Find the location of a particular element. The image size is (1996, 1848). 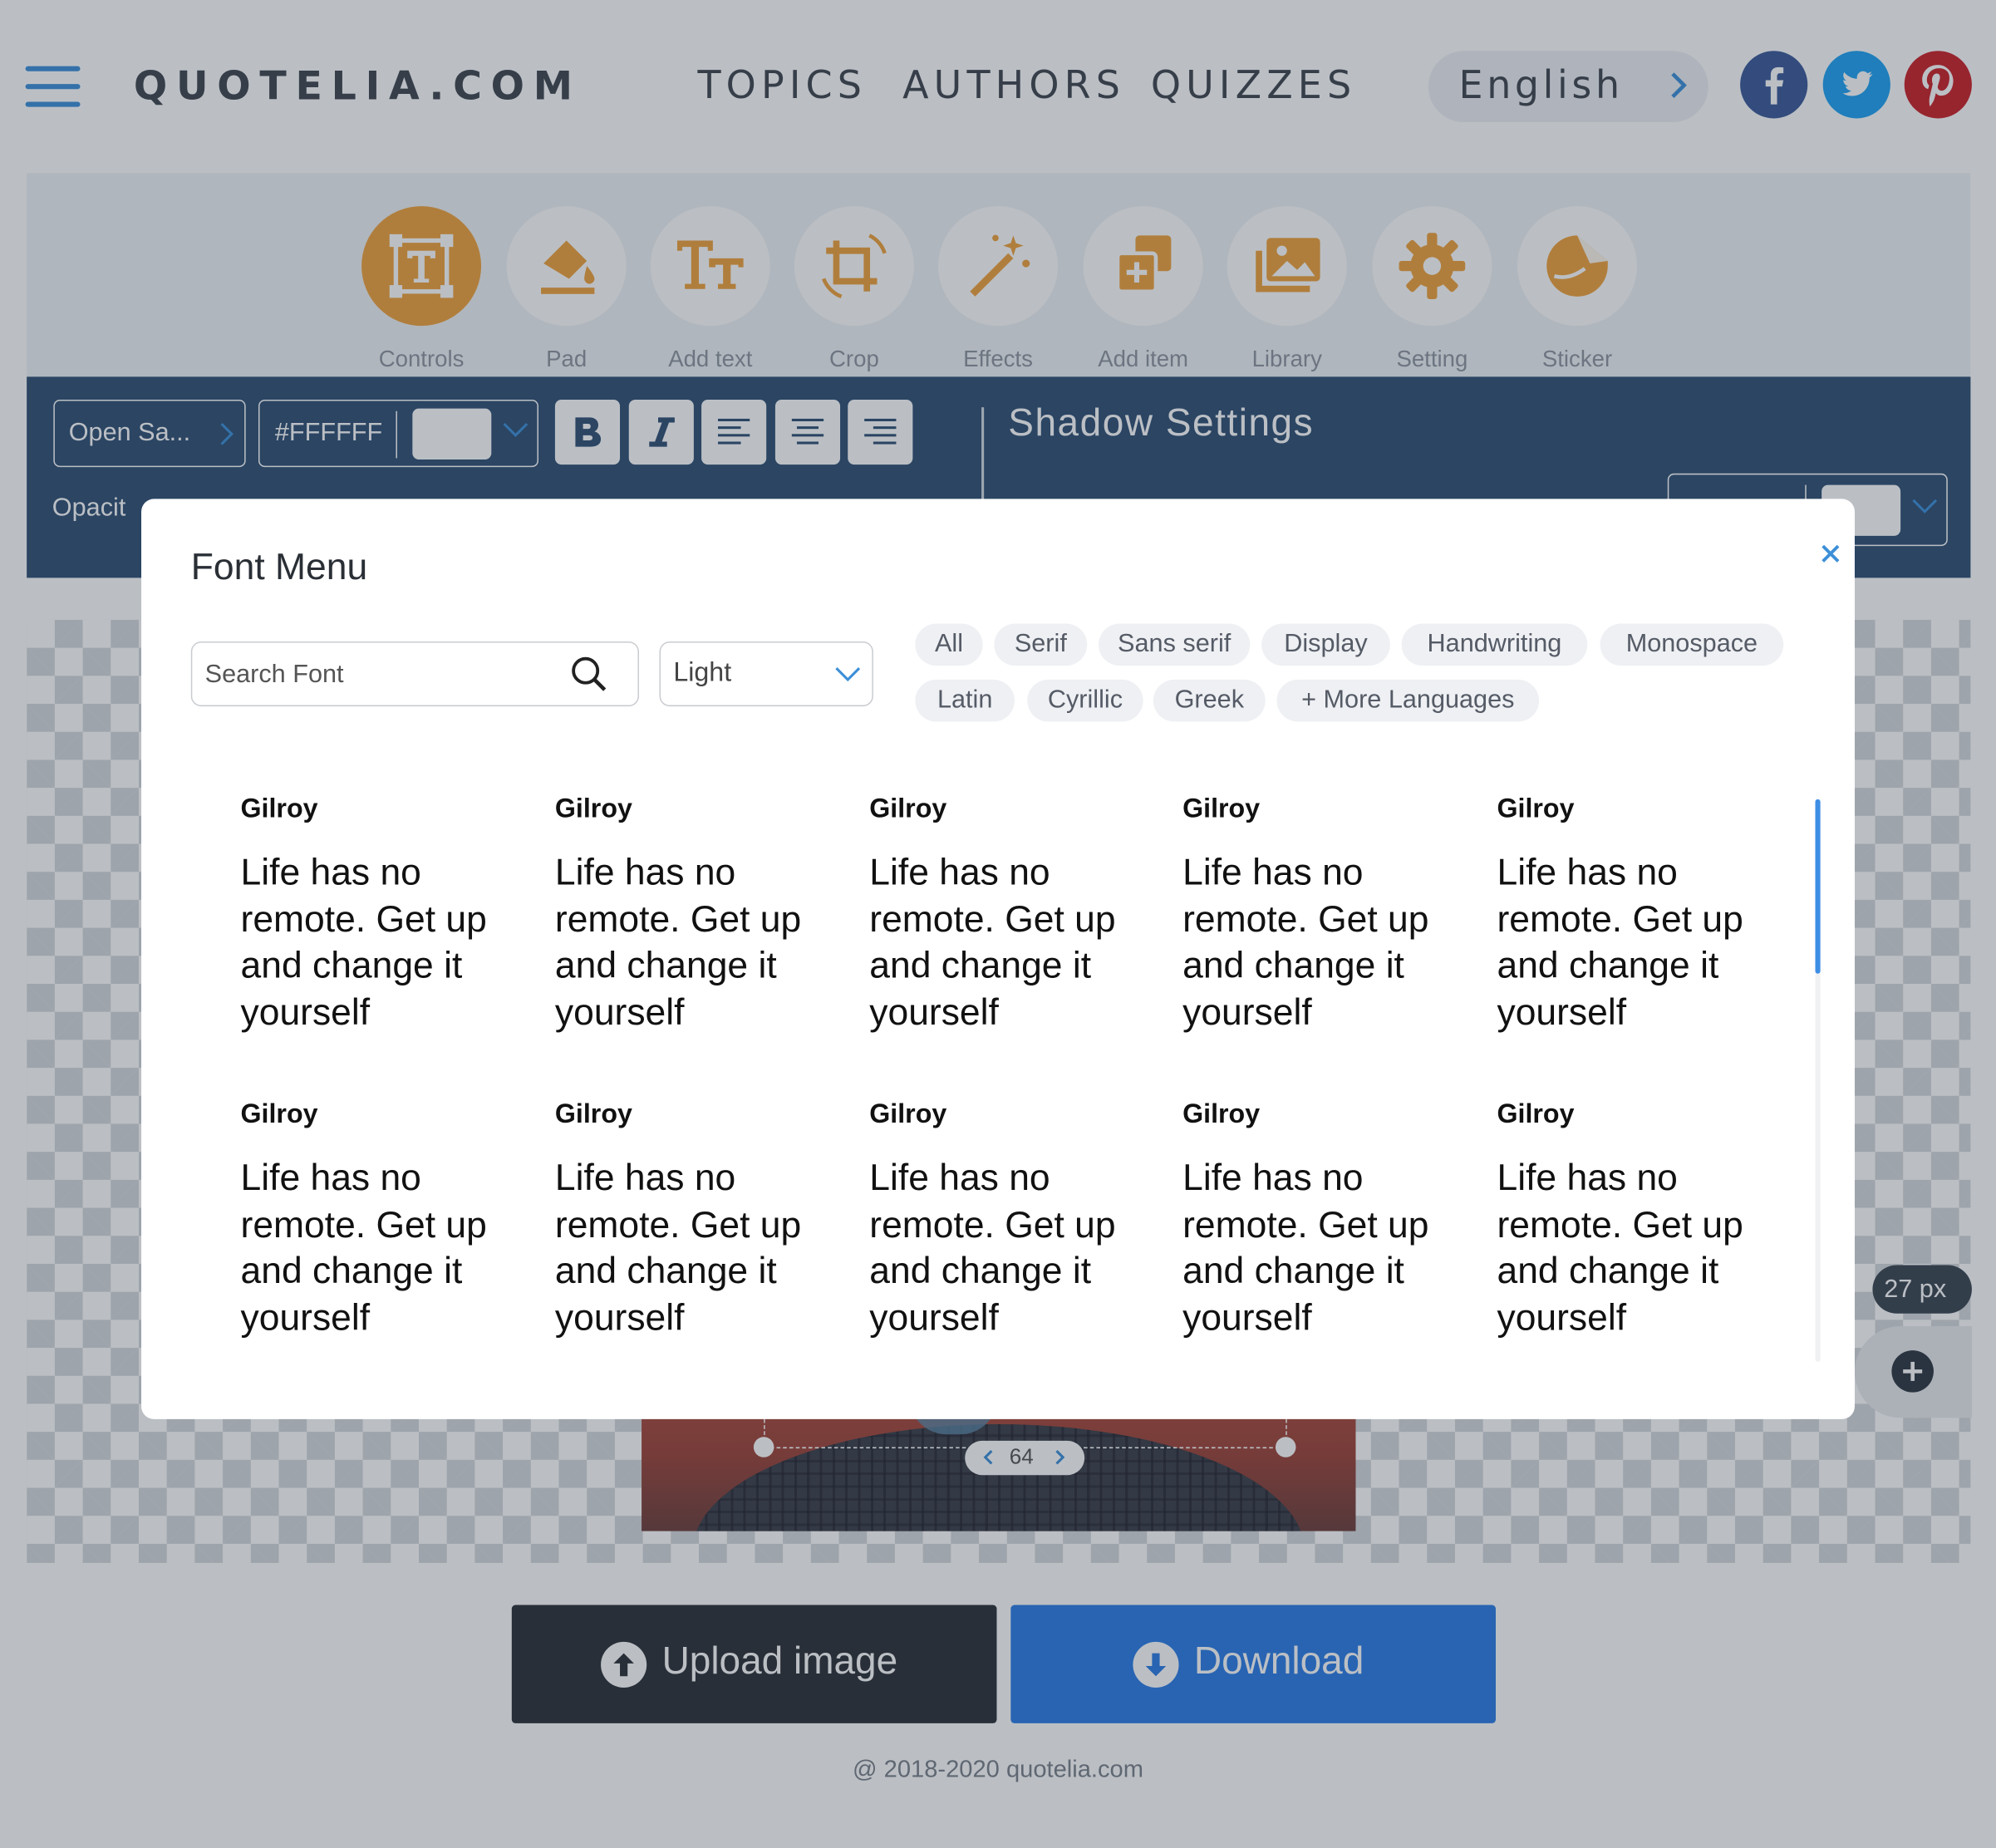

font-weight-select: Light is located at coordinates (766, 674).